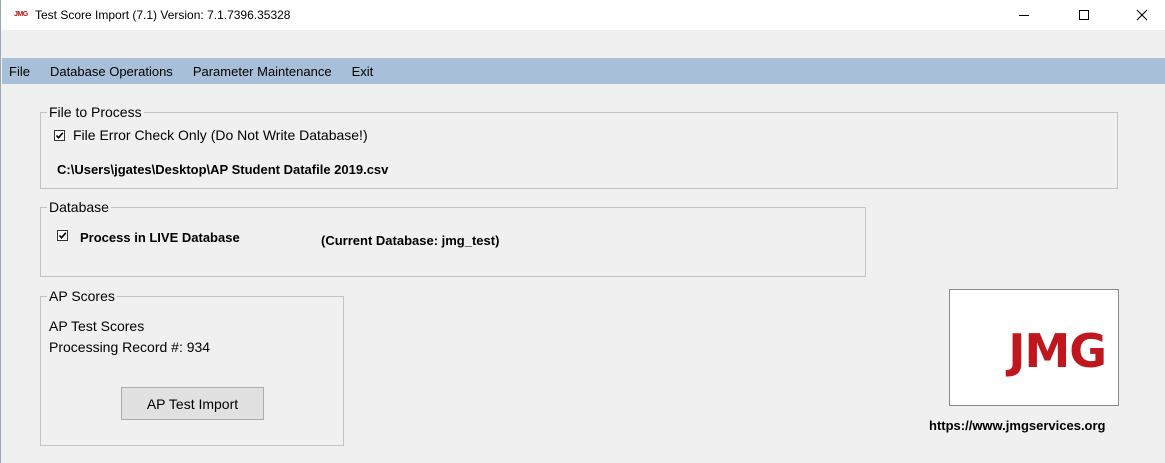 Image resolution: width=1165 pixels, height=463 pixels. I want to click on live-database-label: Process in LIVE Database, so click(160, 237).